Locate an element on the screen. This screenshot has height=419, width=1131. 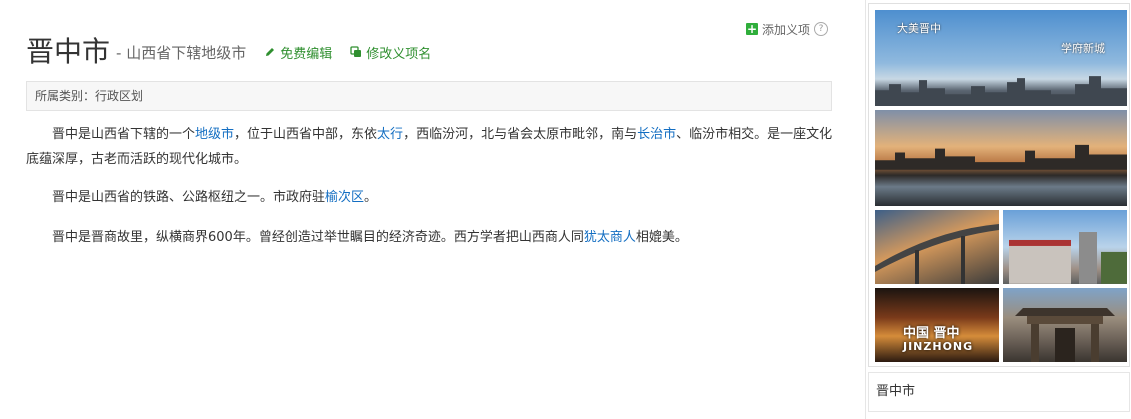
copy-icon is located at coordinates (356, 51).